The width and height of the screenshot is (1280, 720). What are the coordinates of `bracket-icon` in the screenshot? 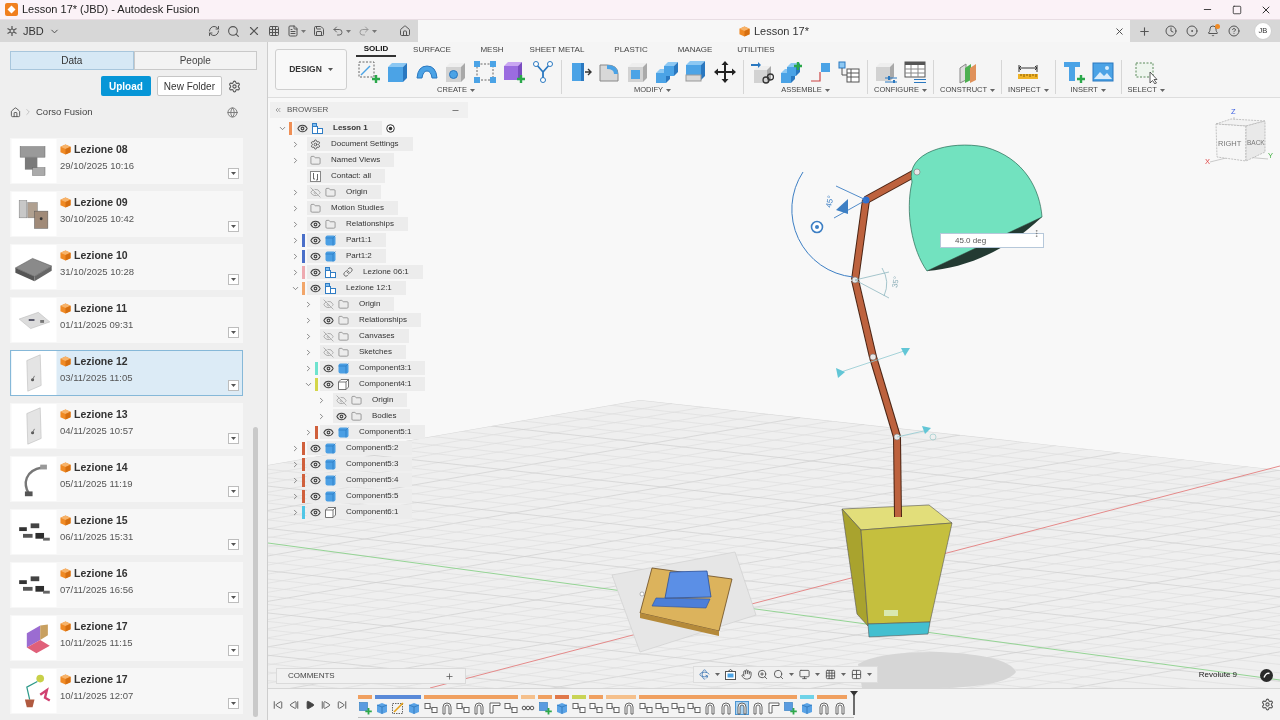 It's located at (495, 708).